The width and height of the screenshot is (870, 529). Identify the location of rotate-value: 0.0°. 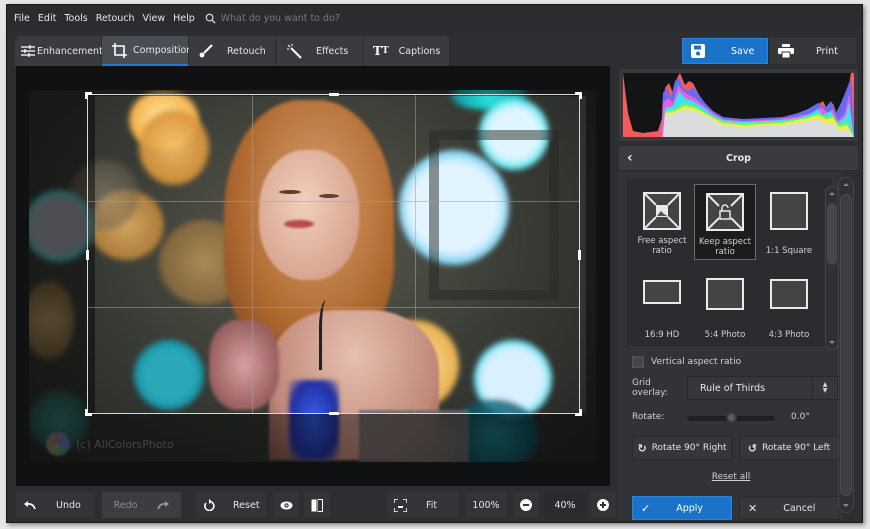
(800, 417).